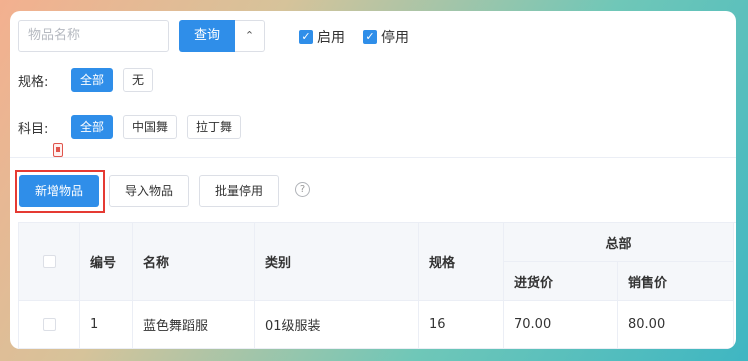 The image size is (748, 361). Describe the element at coordinates (58, 150) in the screenshot. I see `bookmark-icon` at that location.